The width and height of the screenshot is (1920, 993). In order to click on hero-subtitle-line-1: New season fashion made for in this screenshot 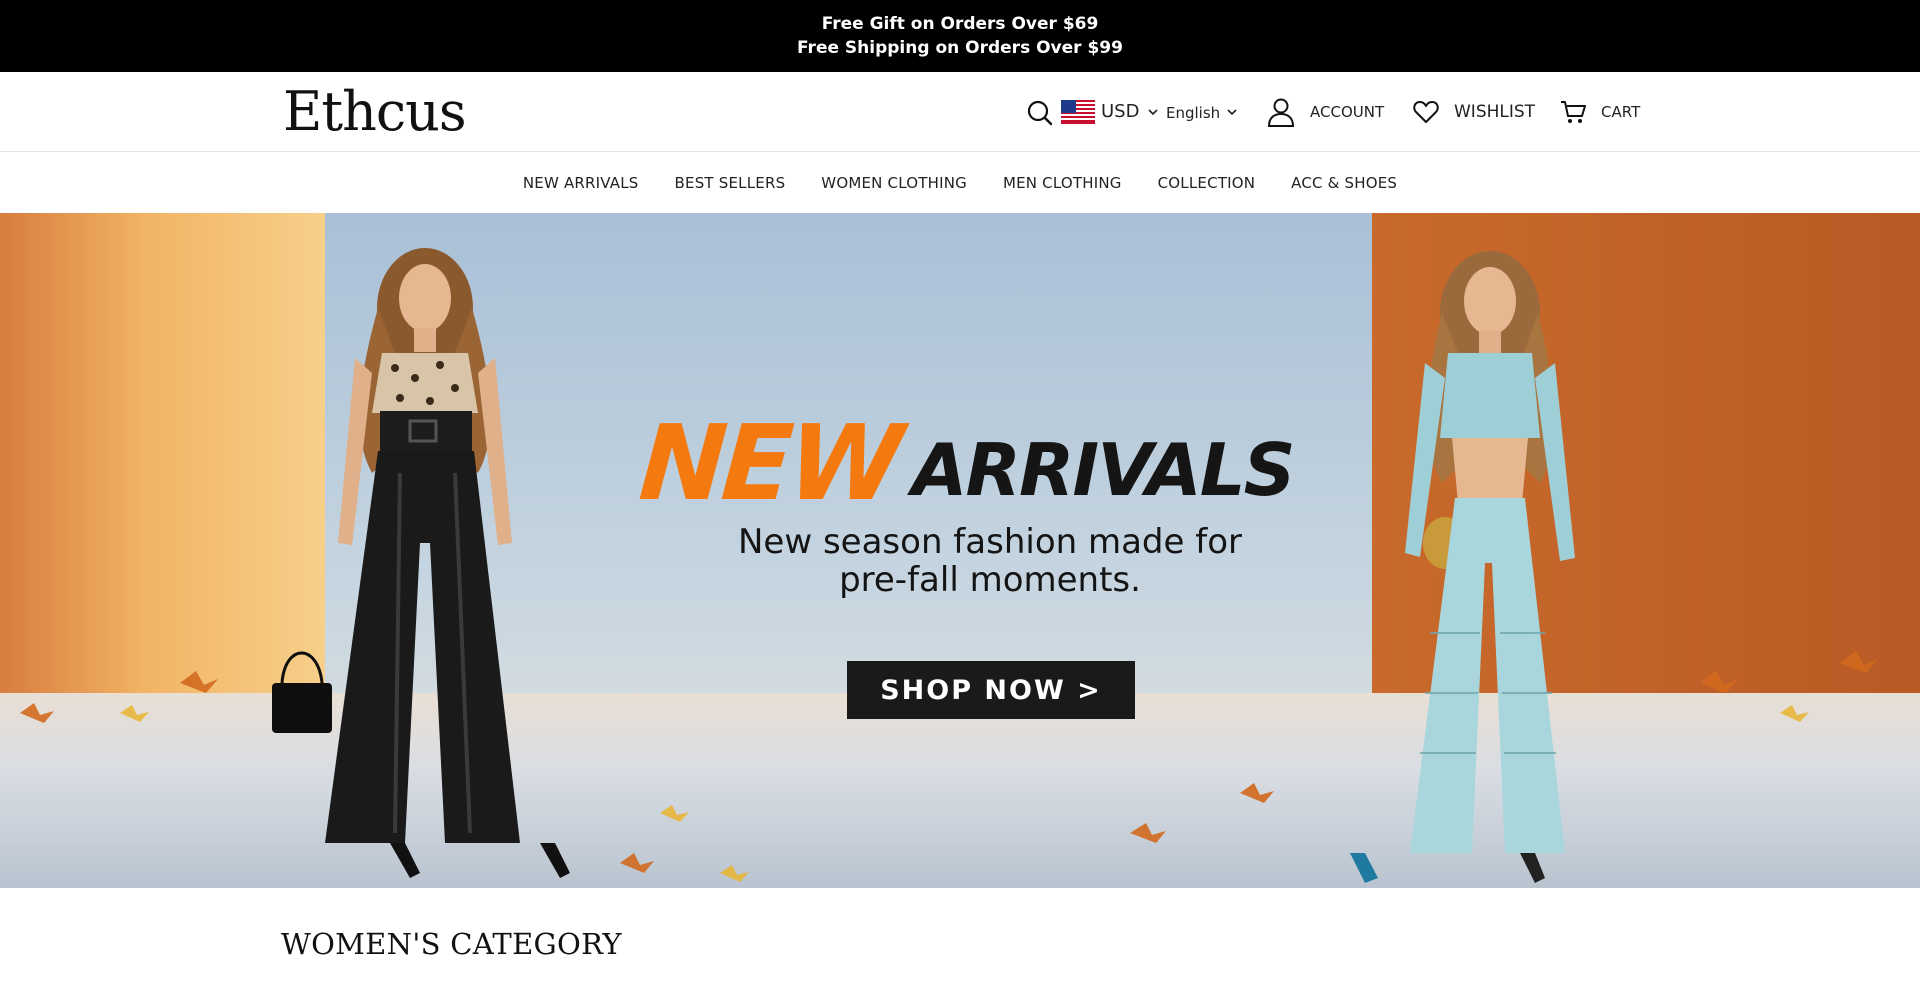, I will do `click(990, 542)`.